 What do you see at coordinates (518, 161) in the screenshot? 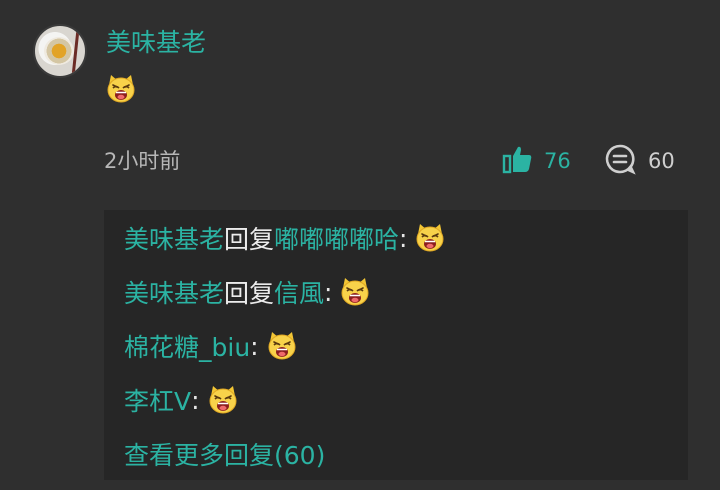
I see `thumbs-up-icon` at bounding box center [518, 161].